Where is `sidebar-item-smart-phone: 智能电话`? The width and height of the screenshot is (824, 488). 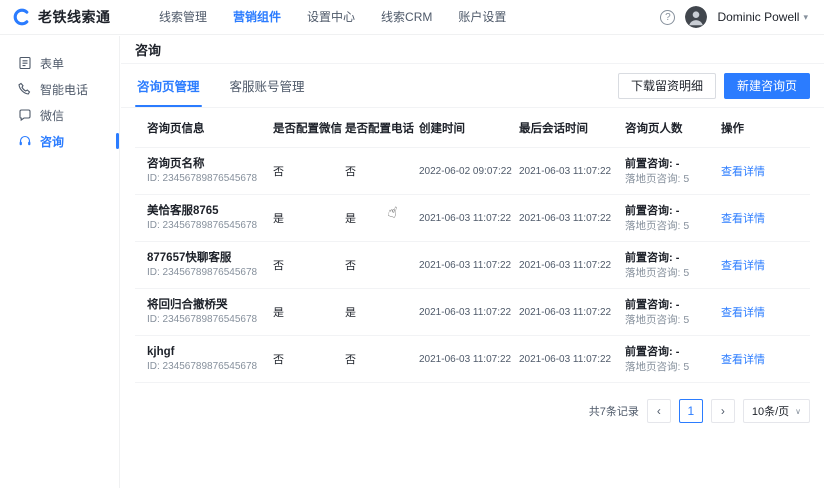 sidebar-item-smart-phone: 智能电话 is located at coordinates (59, 89).